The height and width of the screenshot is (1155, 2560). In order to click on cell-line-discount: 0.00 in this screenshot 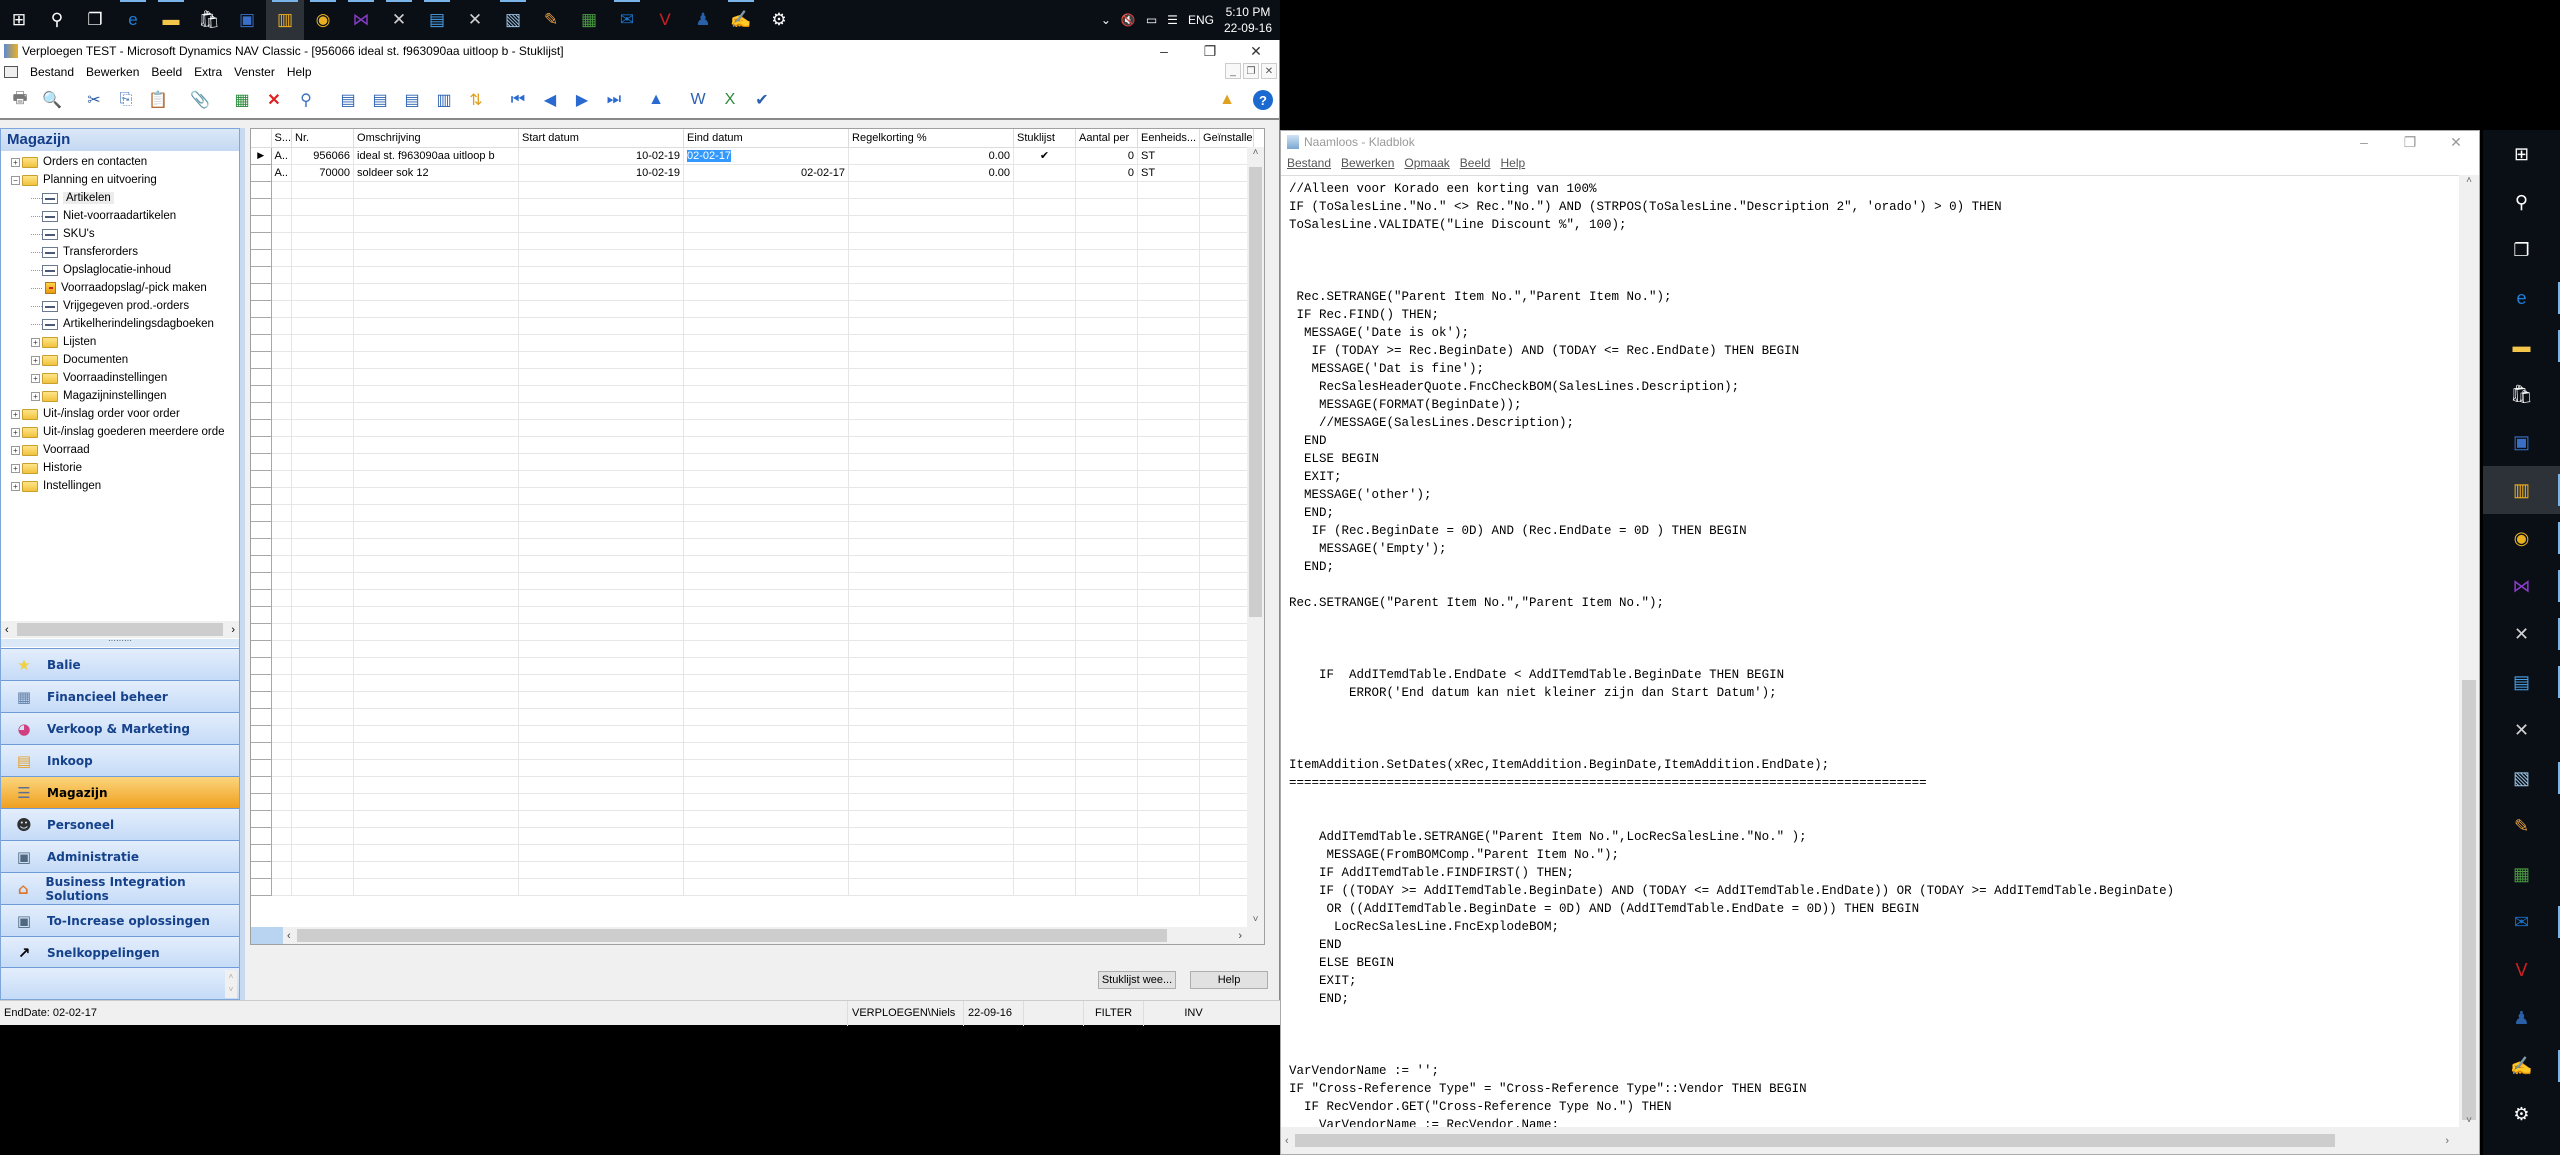, I will do `click(931, 173)`.